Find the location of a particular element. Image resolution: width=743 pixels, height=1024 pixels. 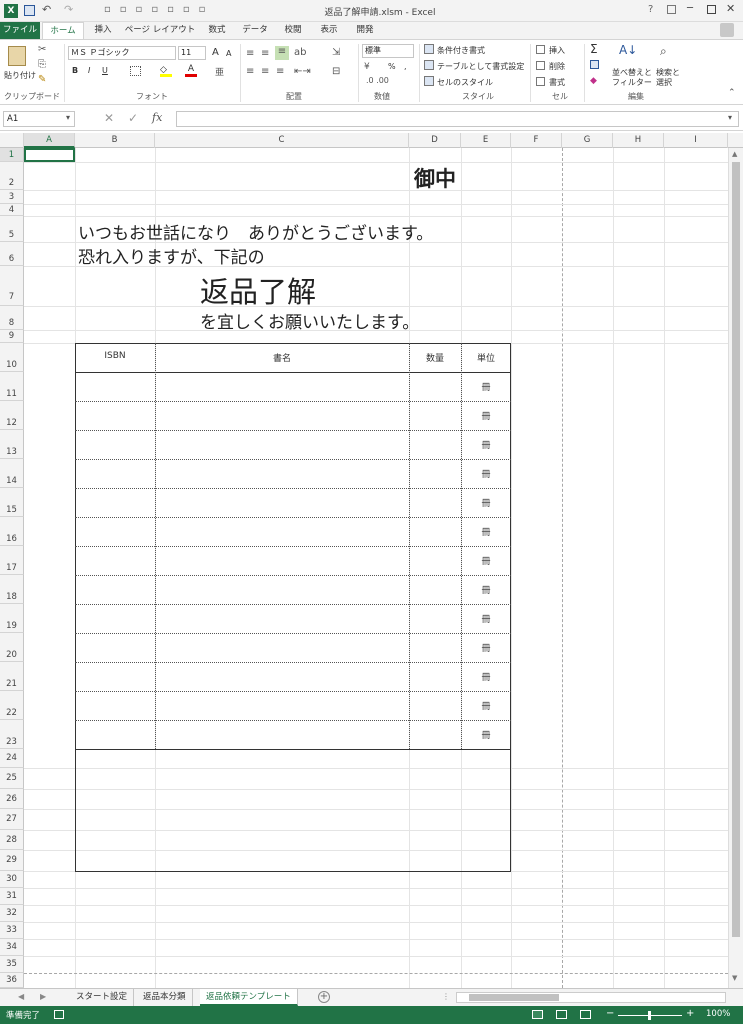

format-cells-icon is located at coordinates (540, 81).